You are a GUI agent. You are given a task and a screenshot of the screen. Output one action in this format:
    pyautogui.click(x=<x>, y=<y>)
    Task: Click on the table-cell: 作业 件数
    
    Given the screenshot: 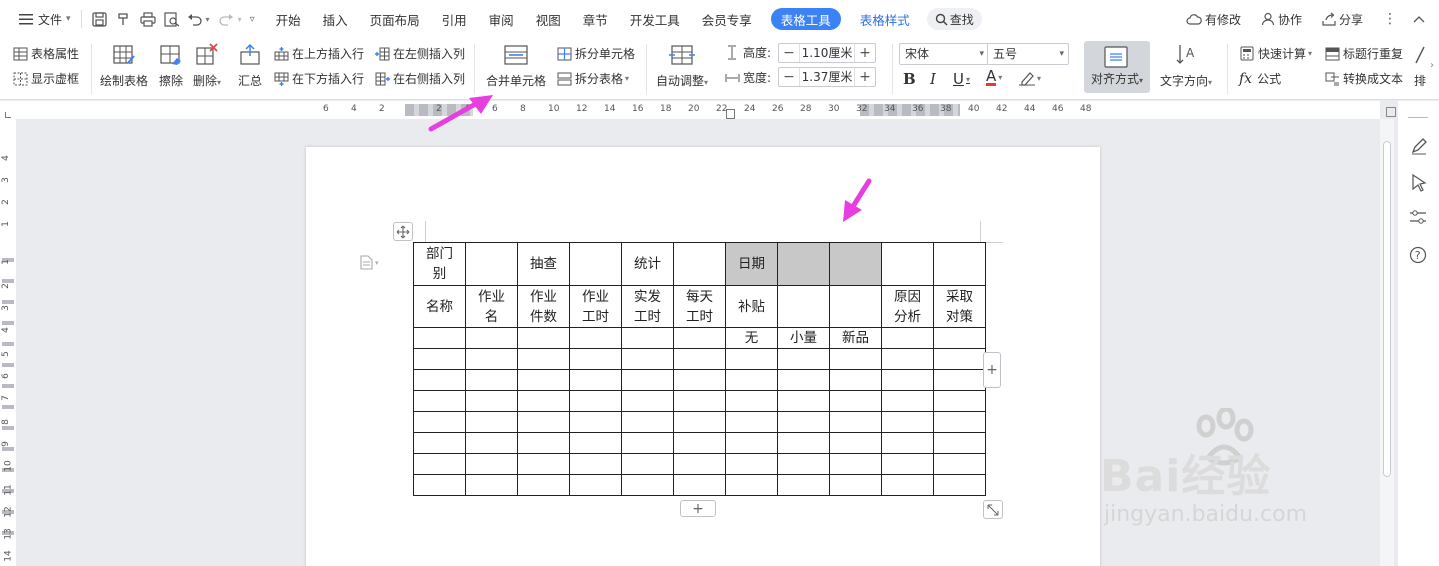 What is the action you would take?
    pyautogui.click(x=543, y=306)
    